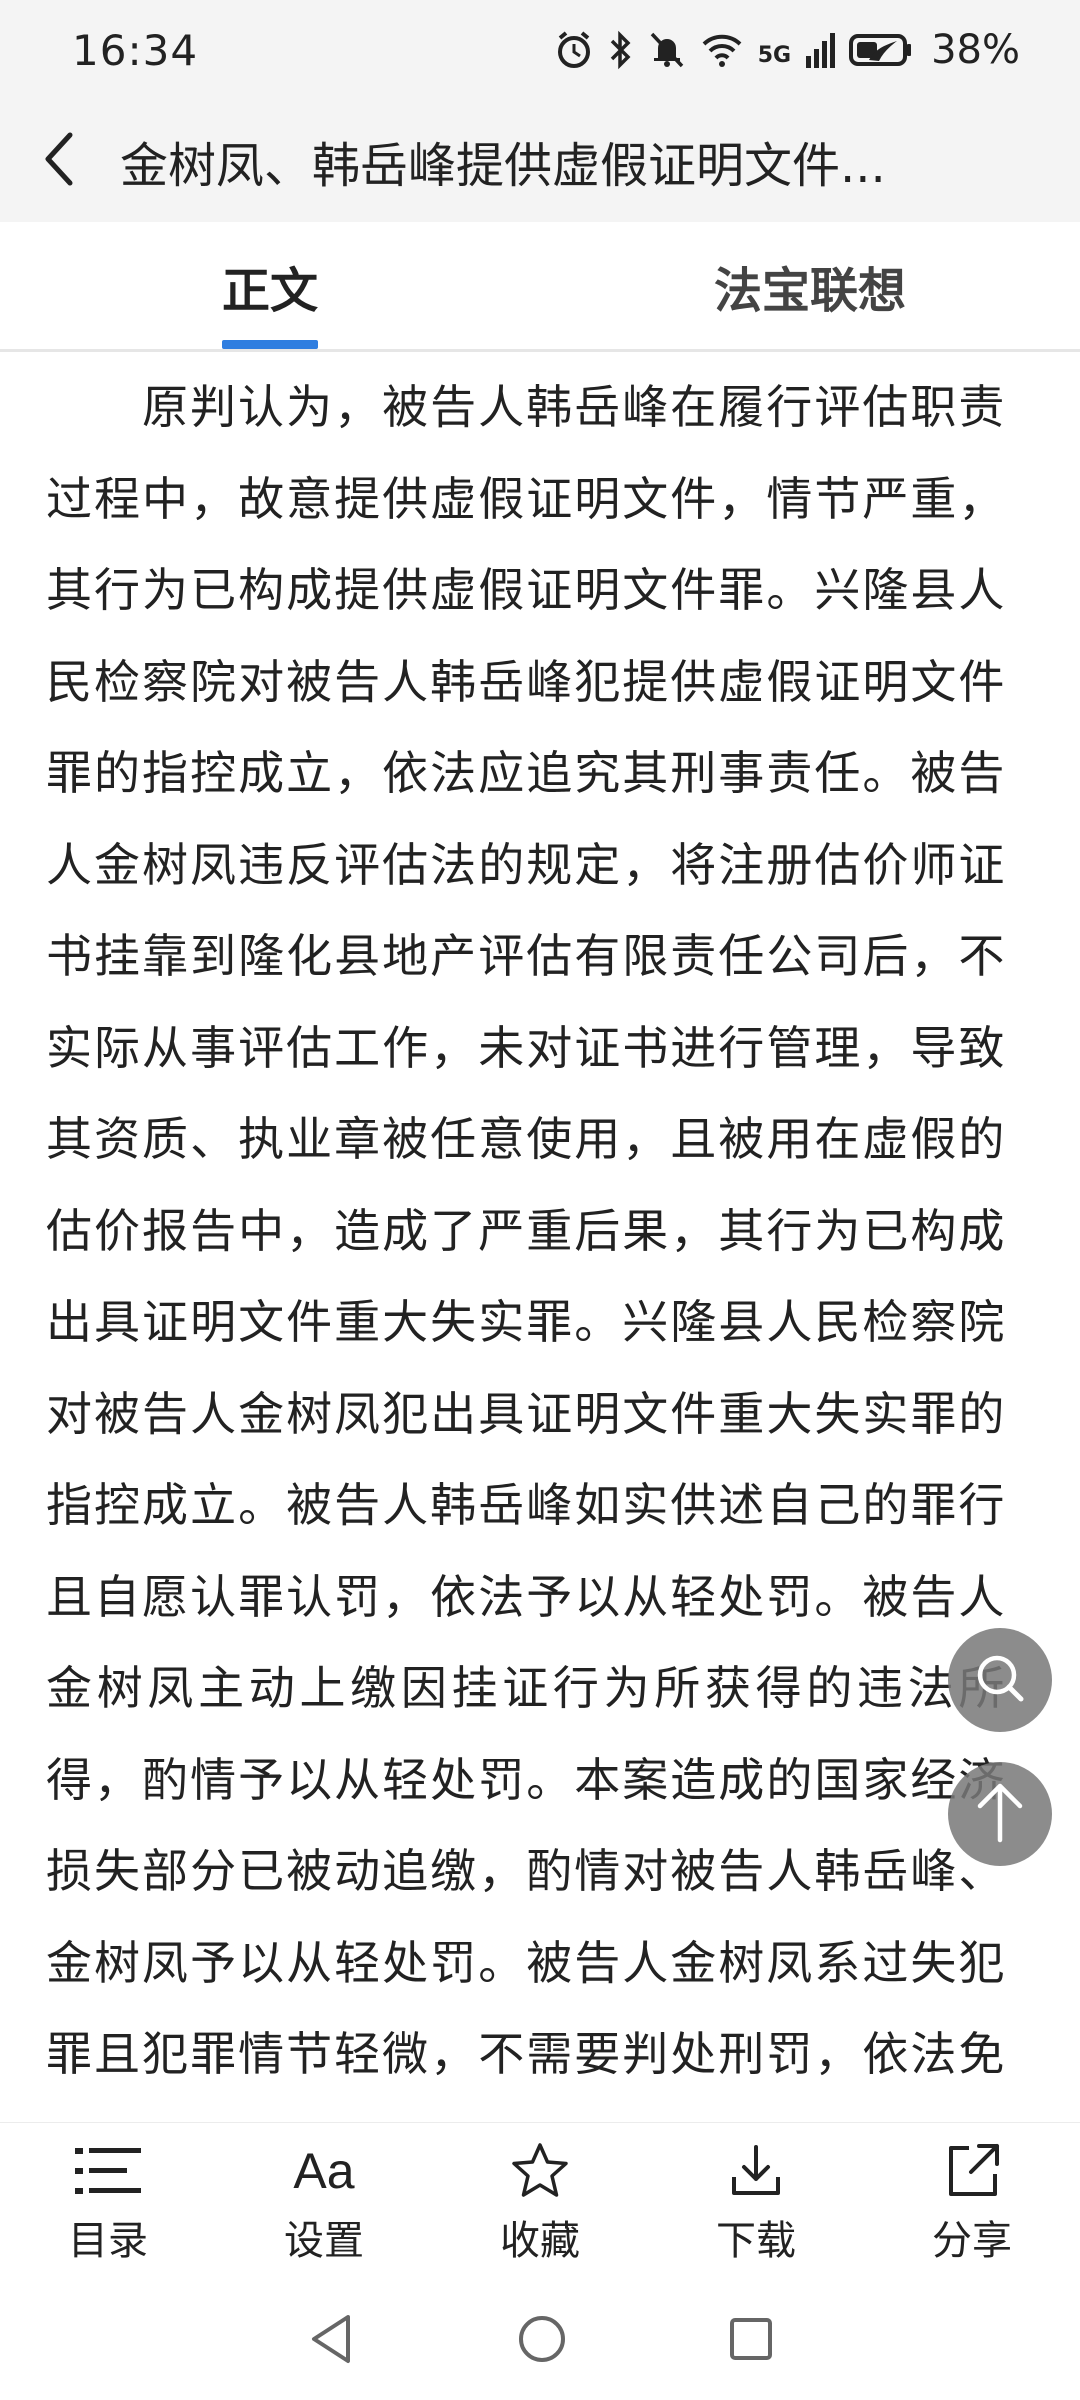  Describe the element at coordinates (324, 2203) in the screenshot. I see `toolbar-settings: Aa 设置` at that location.